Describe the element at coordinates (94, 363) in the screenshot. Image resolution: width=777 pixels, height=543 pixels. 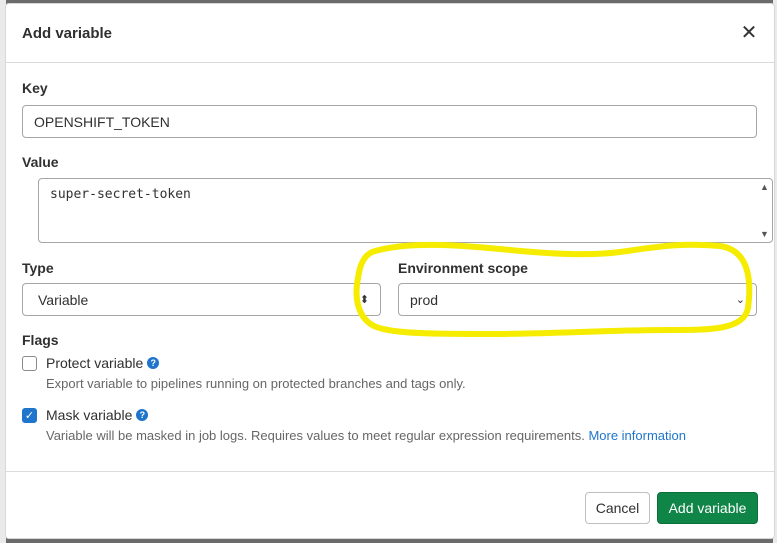
I see `protect-variable-label: Protect variable` at that location.